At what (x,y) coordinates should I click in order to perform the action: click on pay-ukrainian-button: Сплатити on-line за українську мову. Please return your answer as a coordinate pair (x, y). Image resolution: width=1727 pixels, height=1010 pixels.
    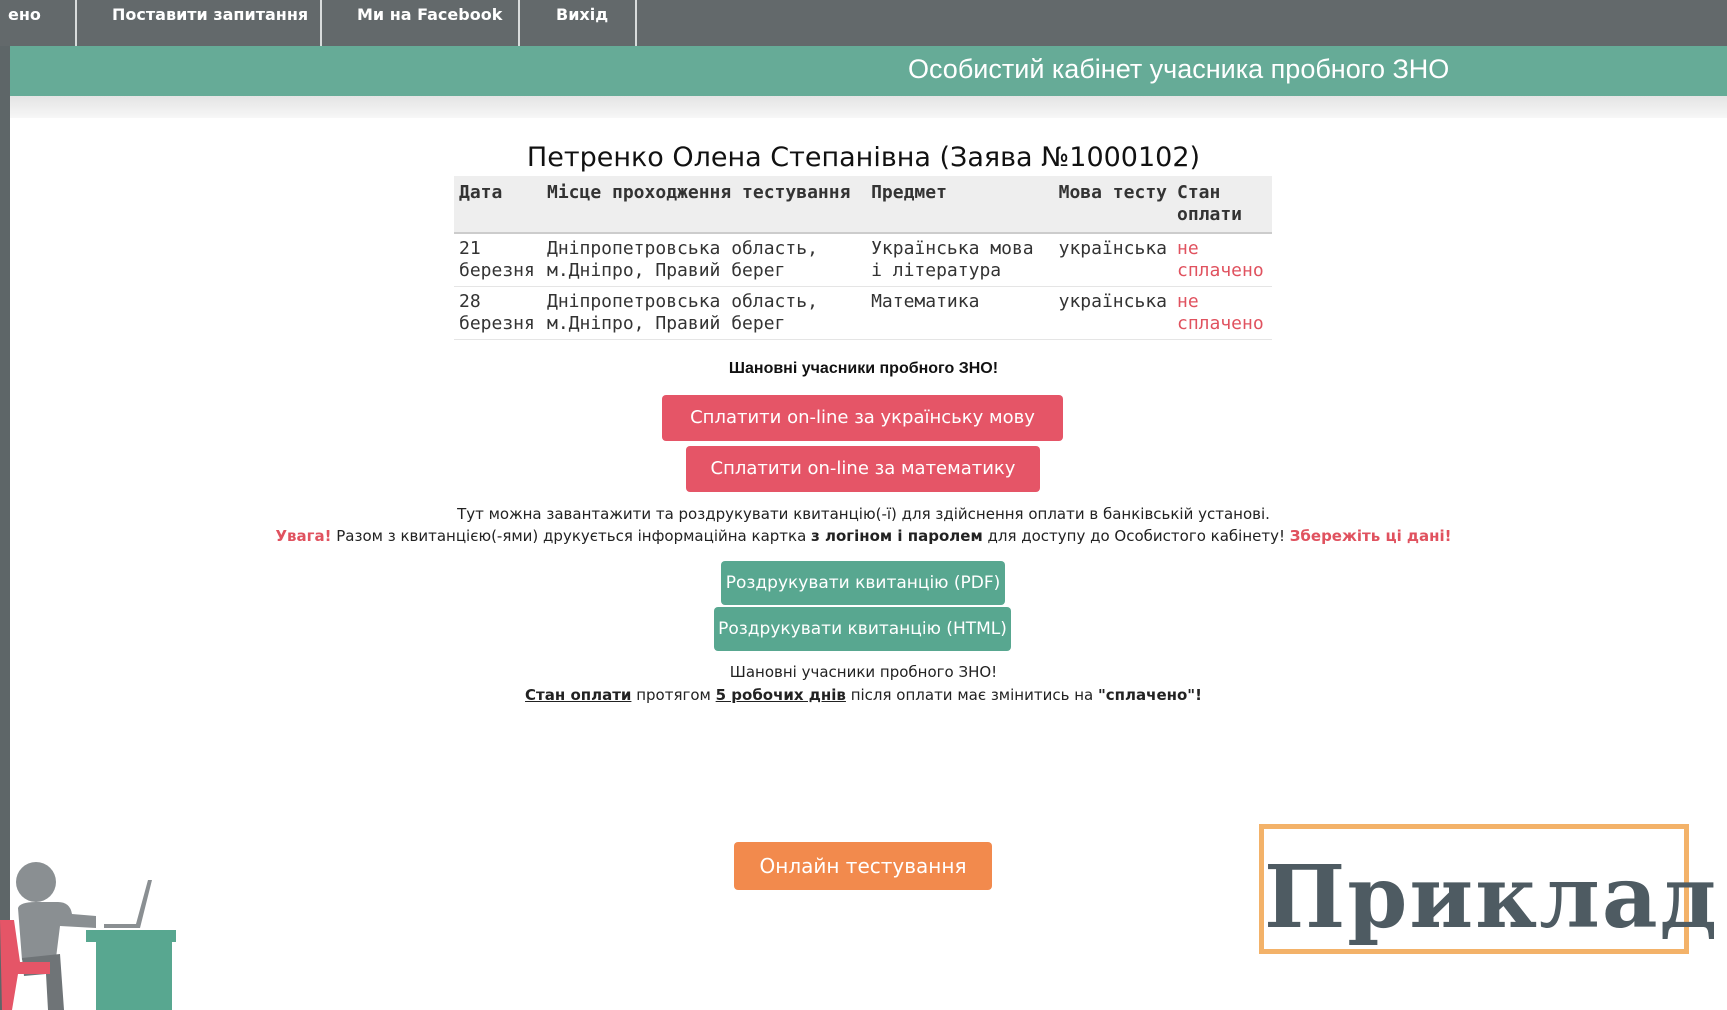
    Looking at the image, I should click on (862, 418).